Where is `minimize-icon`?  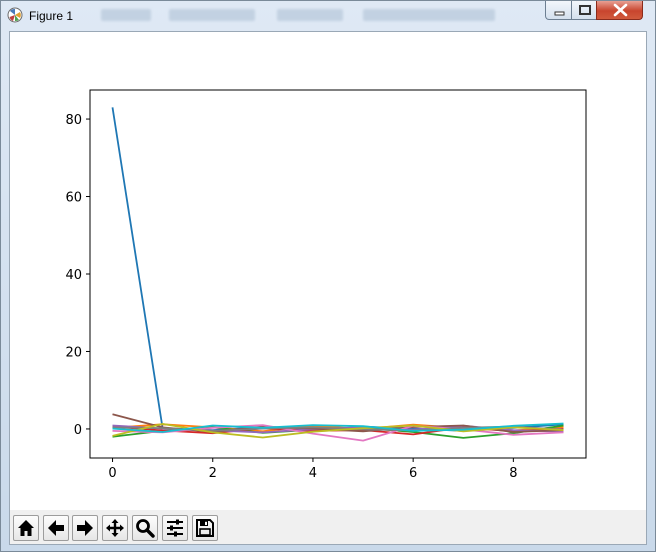
minimize-icon is located at coordinates (559, 13).